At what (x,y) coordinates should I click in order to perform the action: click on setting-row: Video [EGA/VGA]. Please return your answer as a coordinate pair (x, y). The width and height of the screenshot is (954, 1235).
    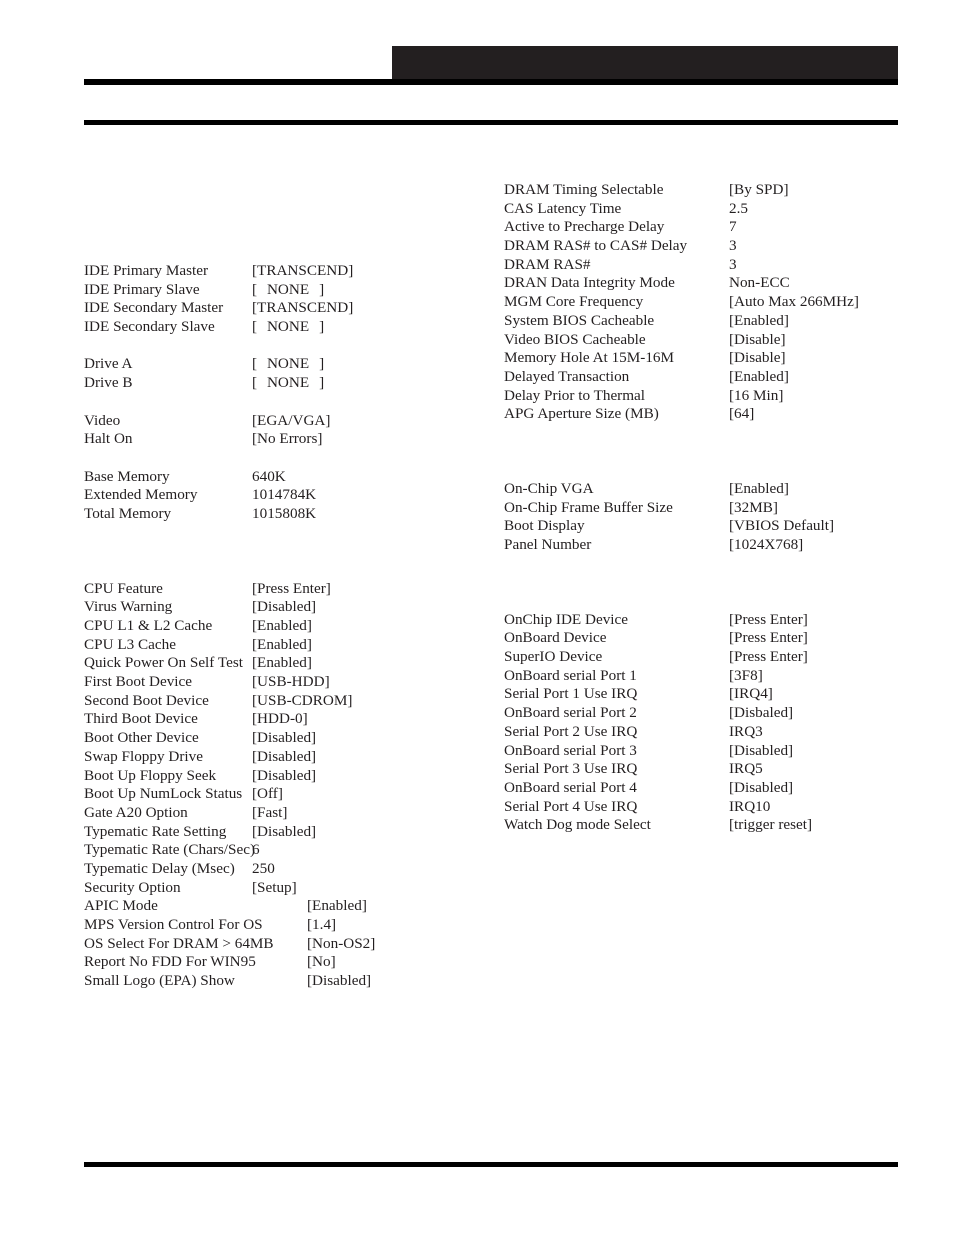
    Looking at the image, I should click on (284, 421).